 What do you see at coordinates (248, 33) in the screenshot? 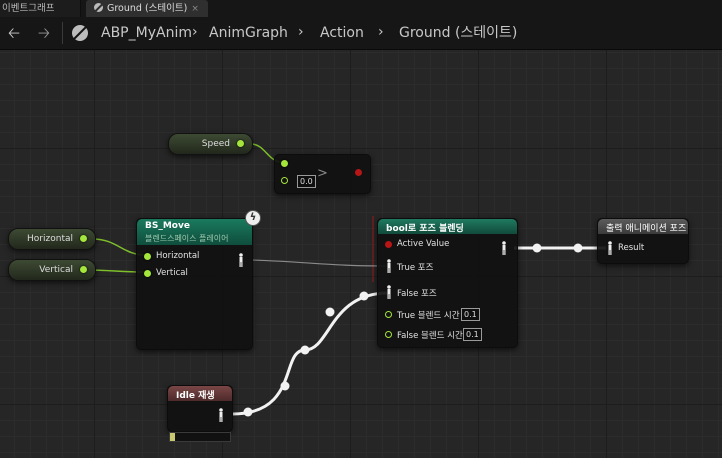
I see `breadcrumb-animgraph: AnimGraph` at bounding box center [248, 33].